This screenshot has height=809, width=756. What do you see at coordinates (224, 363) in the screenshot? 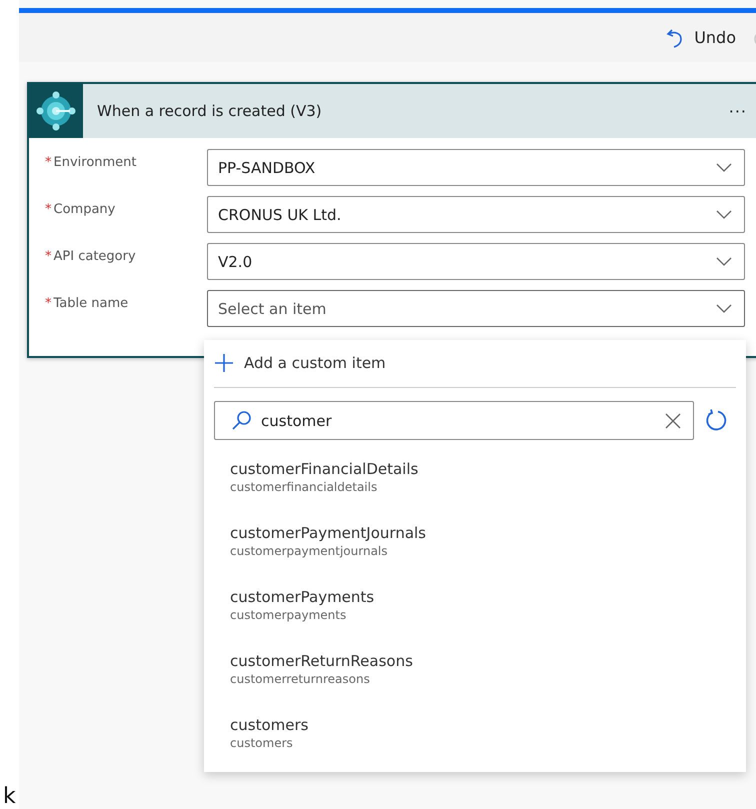
I see `plus-icon` at bounding box center [224, 363].